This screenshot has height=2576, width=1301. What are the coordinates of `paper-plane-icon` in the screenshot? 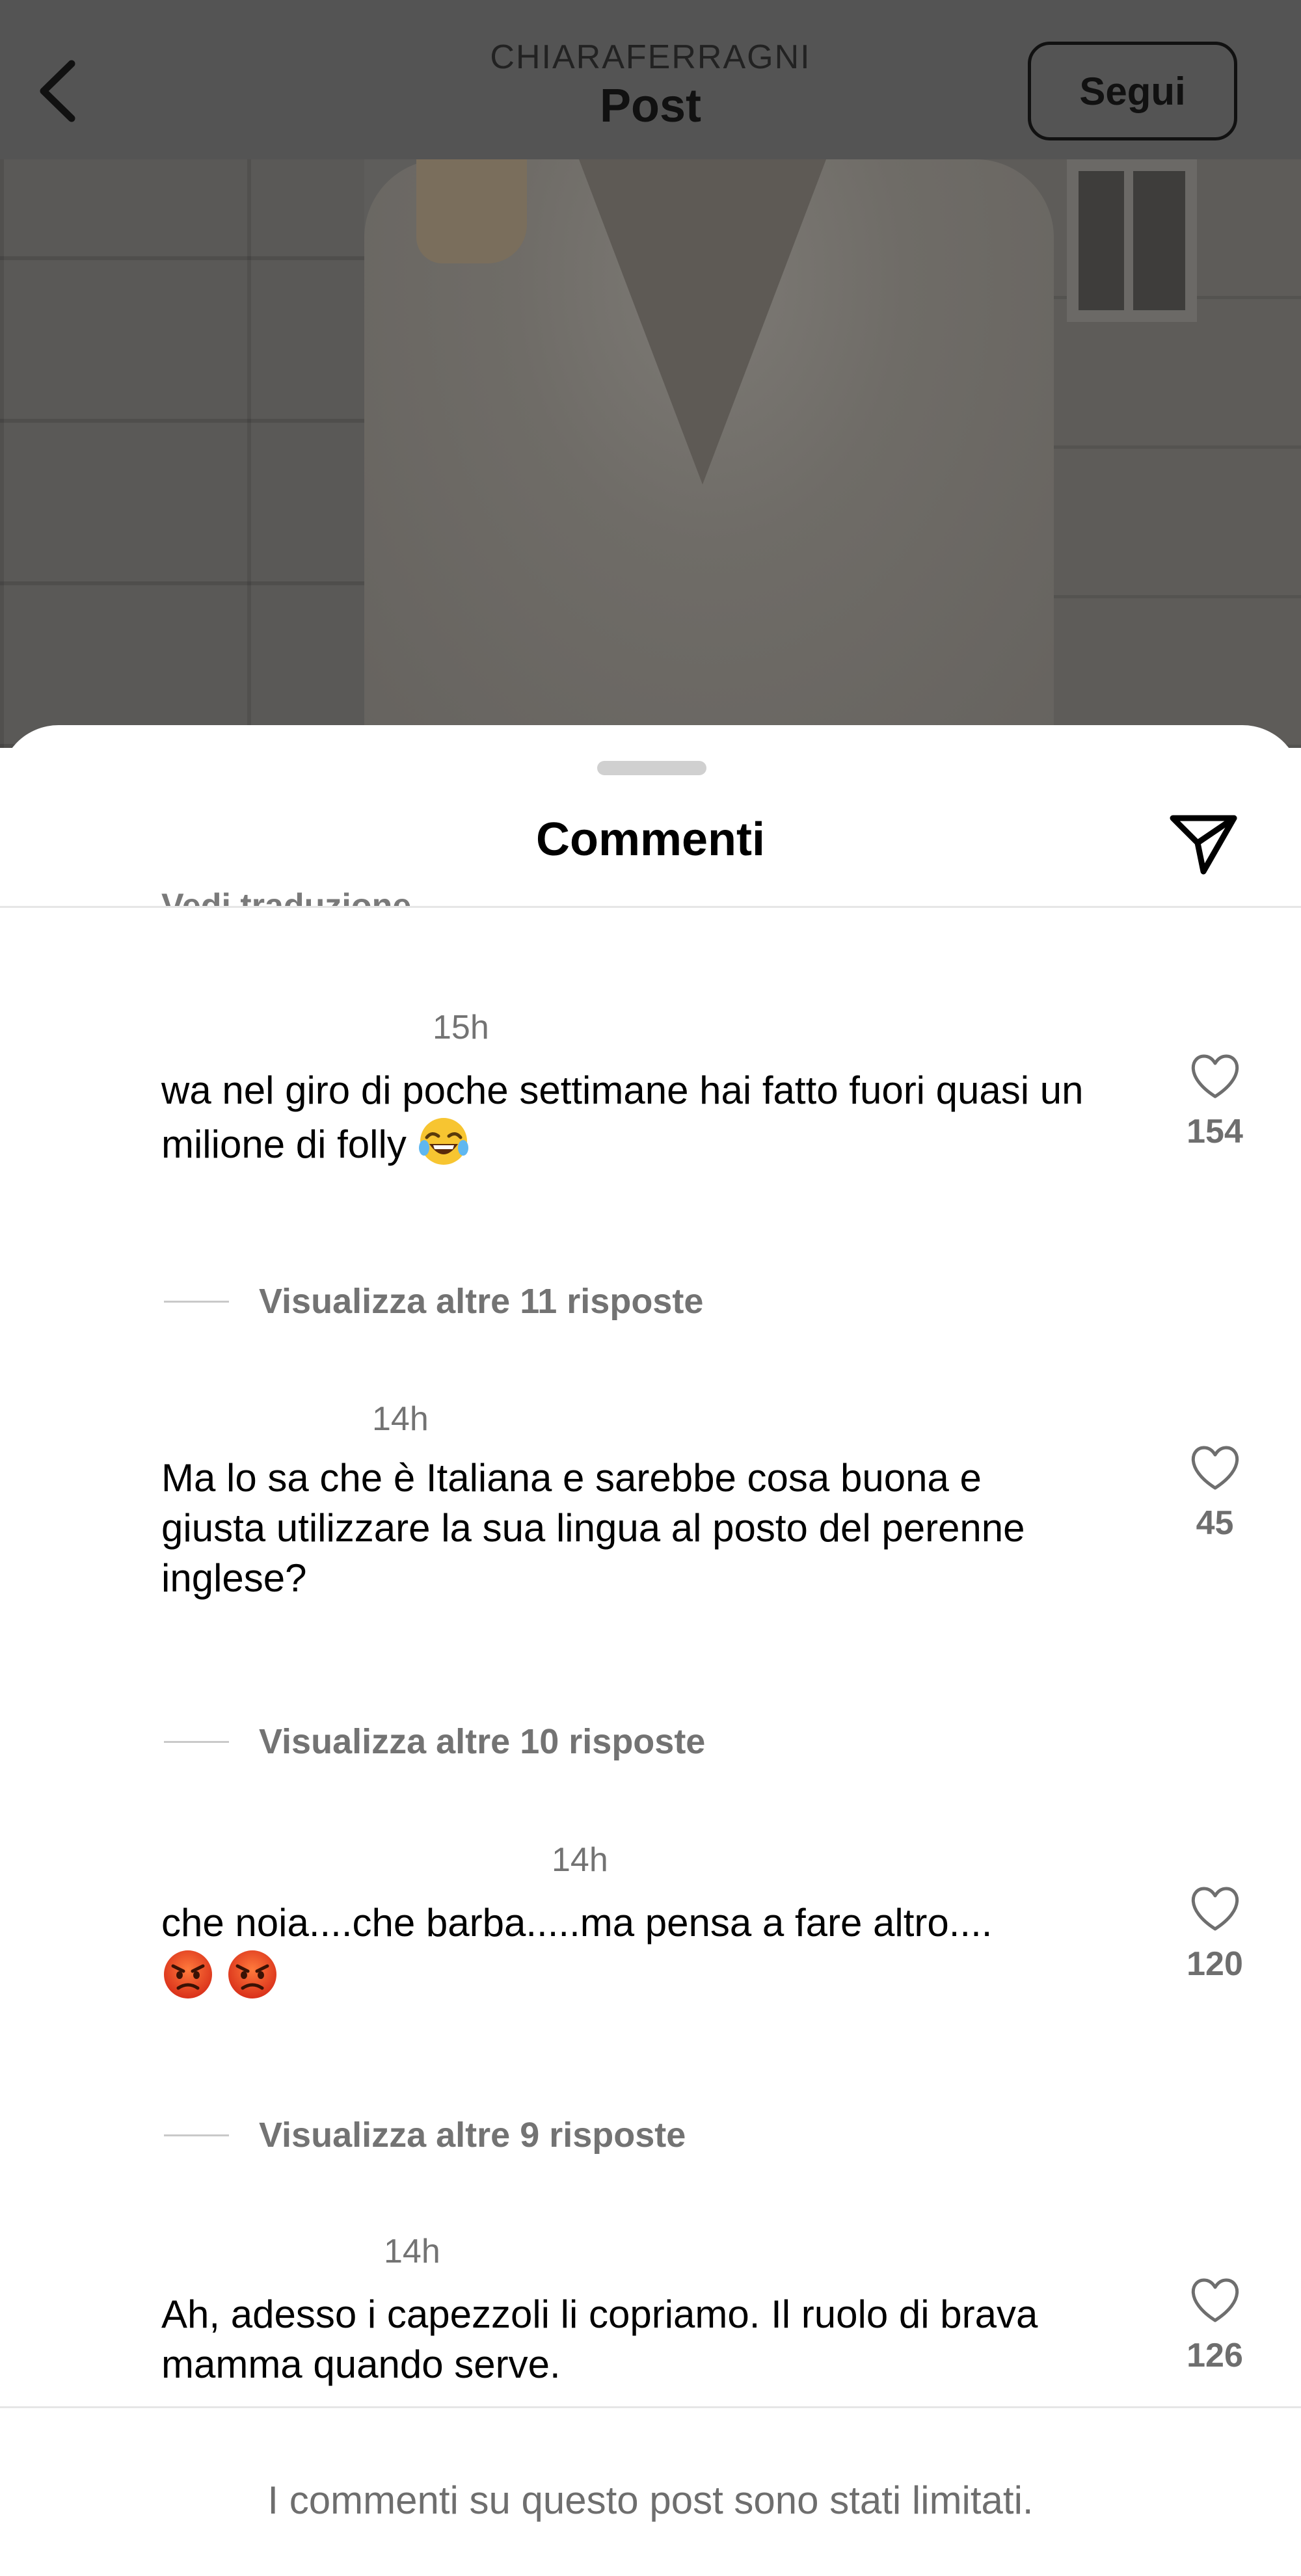 It's located at (1203, 845).